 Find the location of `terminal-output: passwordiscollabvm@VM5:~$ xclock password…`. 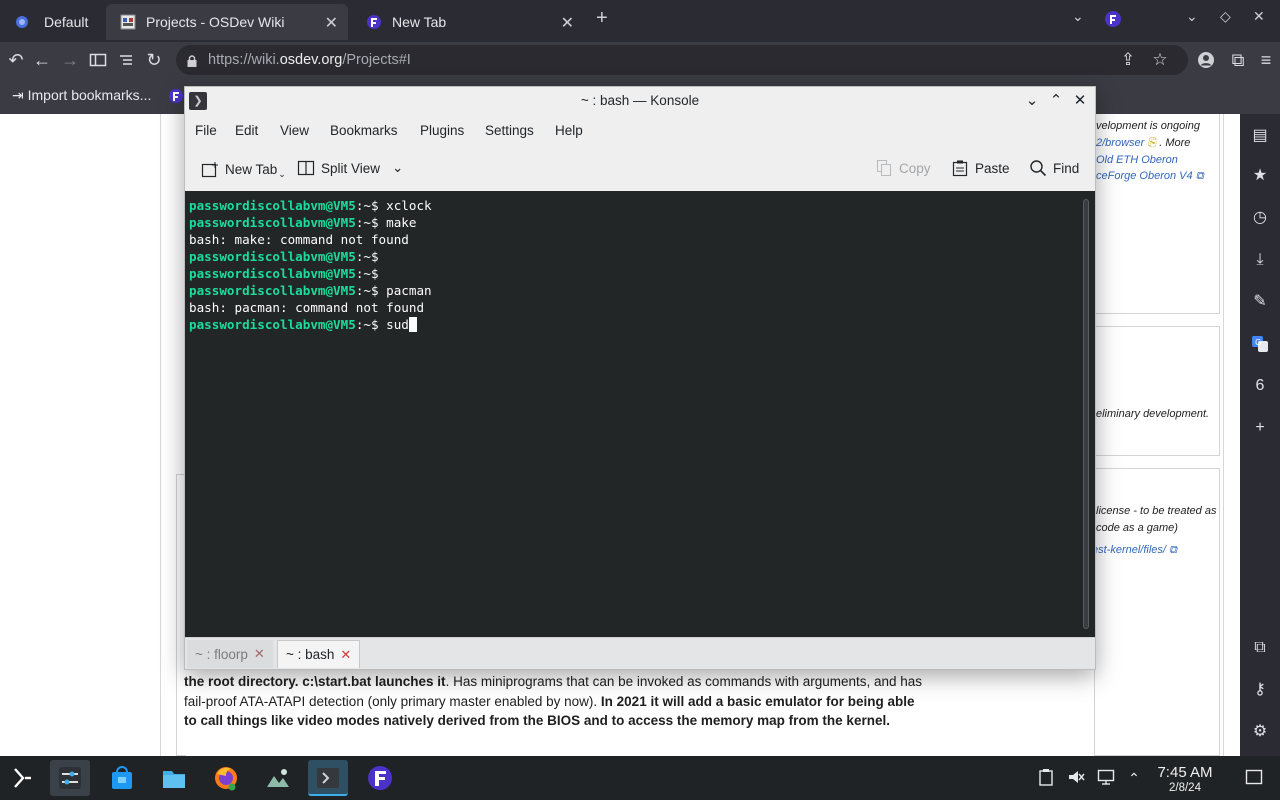

terminal-output: passwordiscollabvm@VM5:~$ xclock password… is located at coordinates (310, 265).